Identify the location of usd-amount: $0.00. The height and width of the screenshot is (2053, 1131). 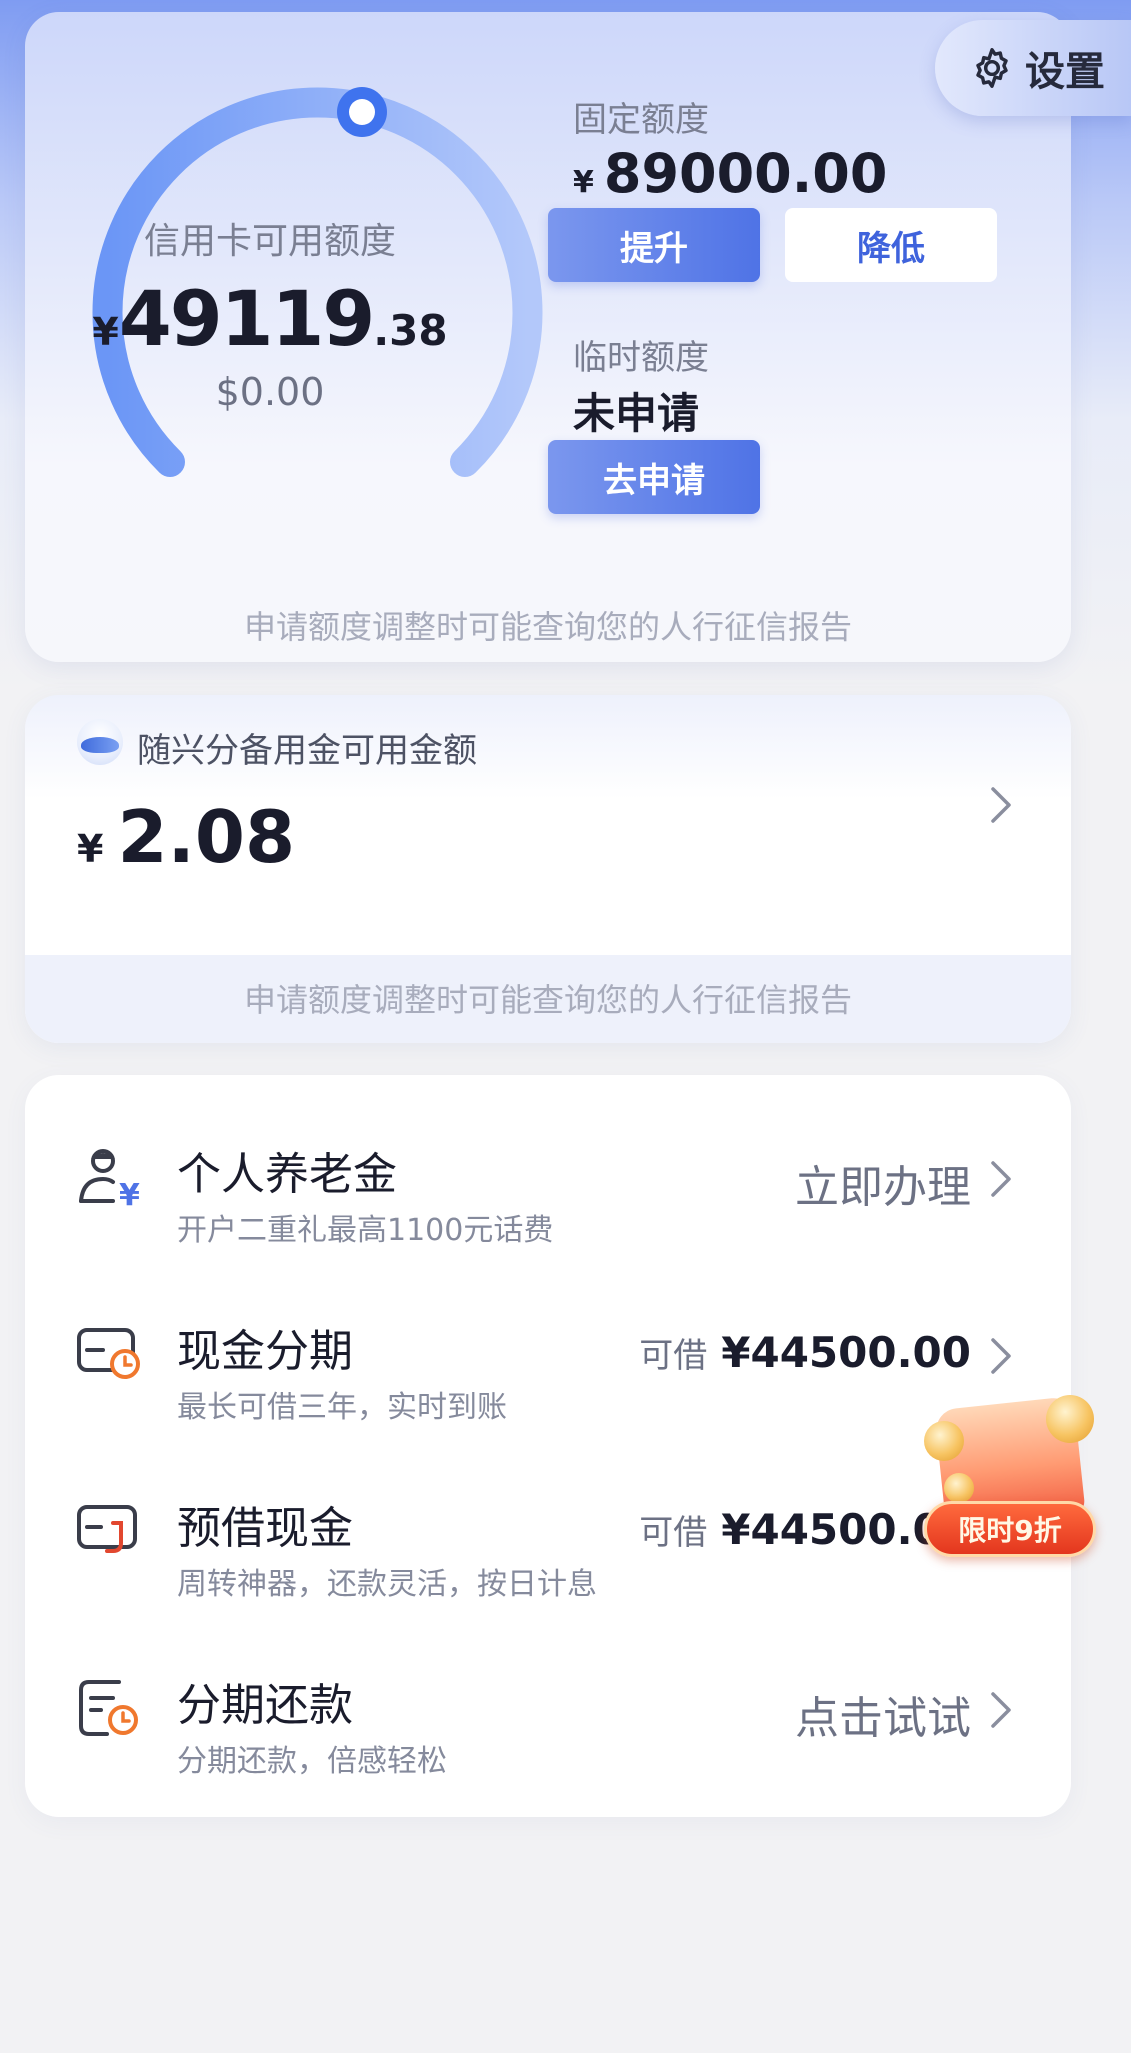
(270, 392).